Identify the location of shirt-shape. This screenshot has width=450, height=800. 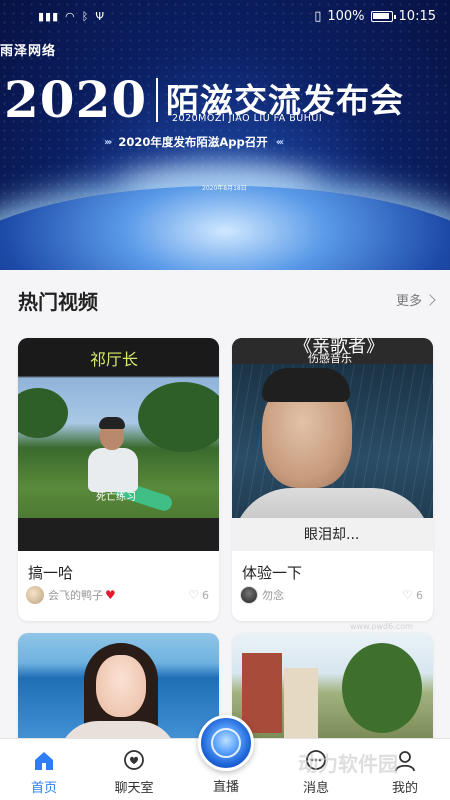
(113, 470).